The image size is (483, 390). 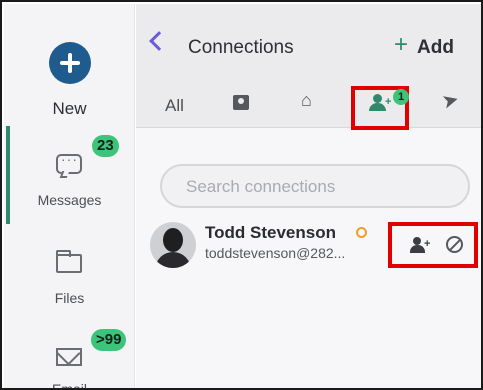 What do you see at coordinates (69, 109) in the screenshot?
I see `new-label: New` at bounding box center [69, 109].